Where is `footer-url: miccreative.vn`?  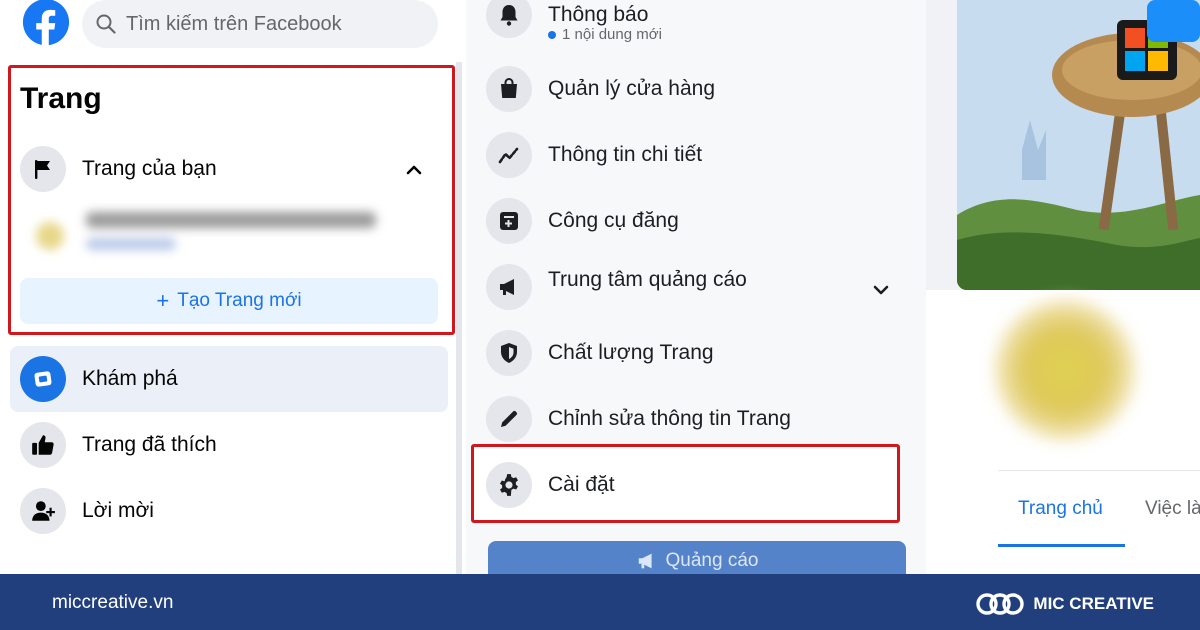
footer-url: miccreative.vn is located at coordinates (113, 602).